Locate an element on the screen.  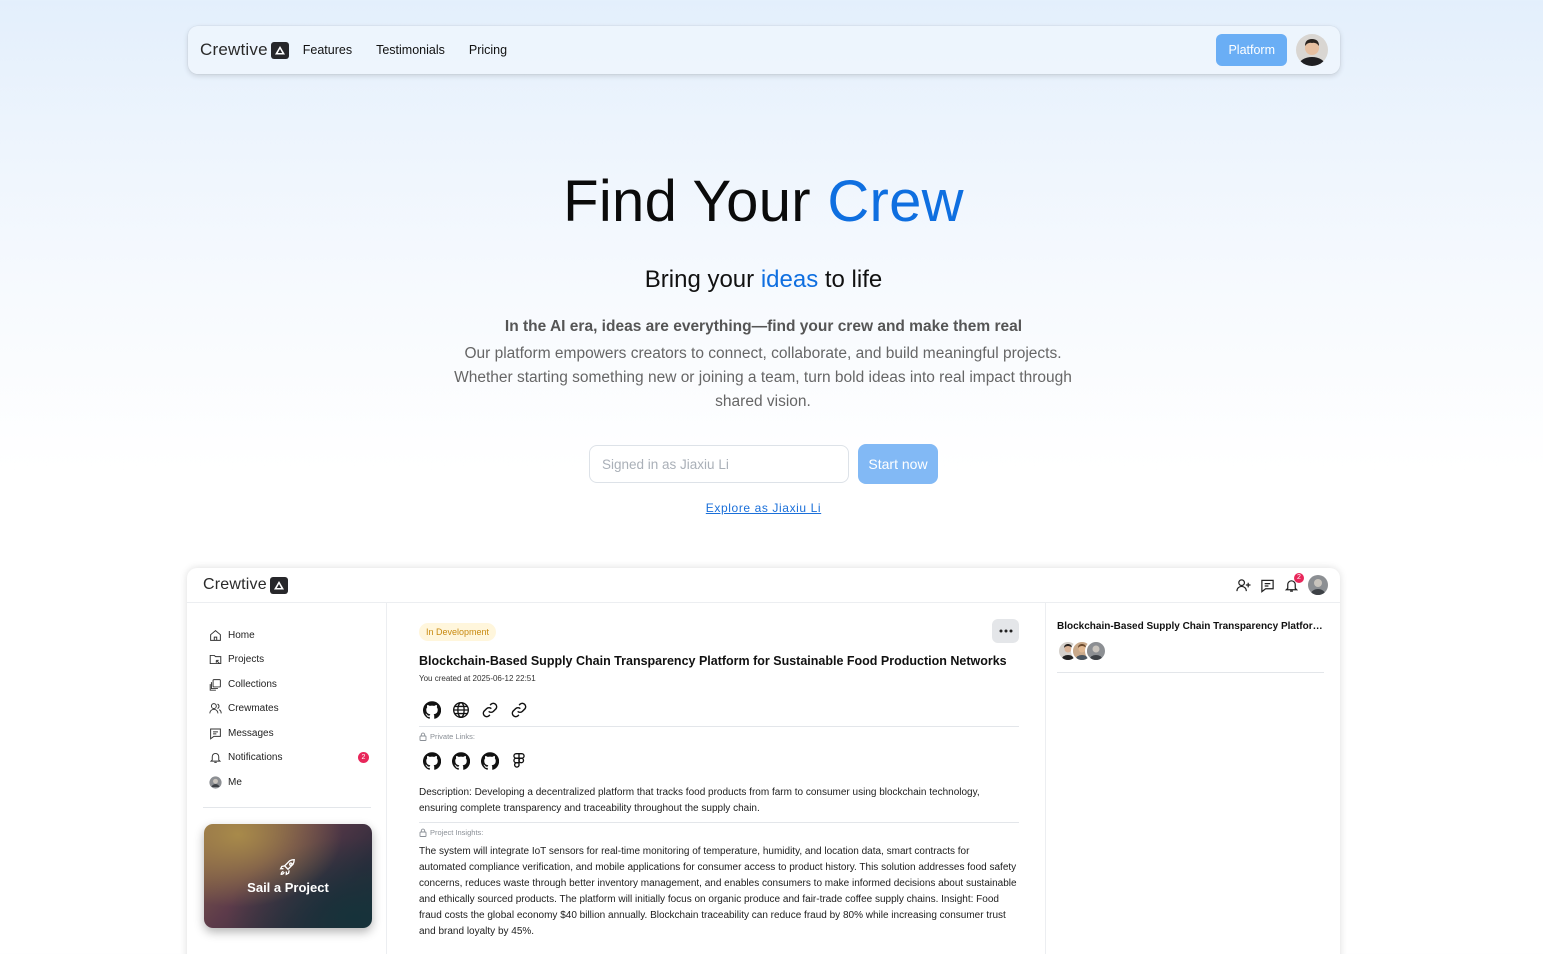
project-insights-label: Project Insights: is located at coordinates (451, 832).